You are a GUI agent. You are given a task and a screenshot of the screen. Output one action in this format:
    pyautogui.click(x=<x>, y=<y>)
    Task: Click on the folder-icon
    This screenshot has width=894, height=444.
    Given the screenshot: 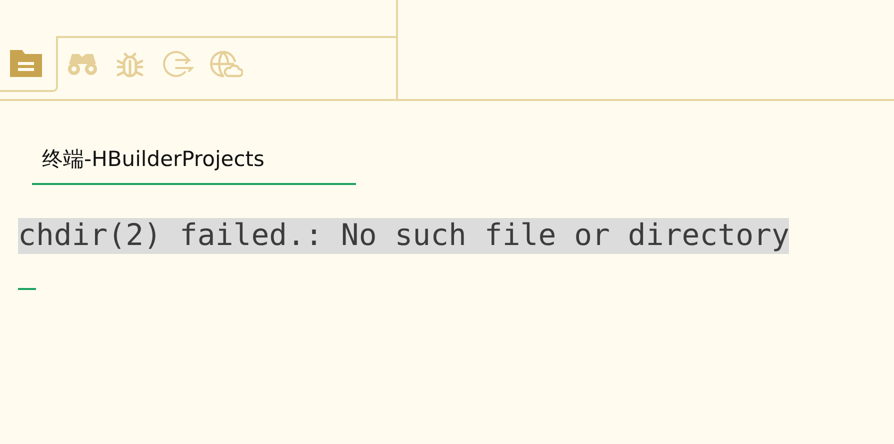 What is the action you would take?
    pyautogui.click(x=26, y=63)
    